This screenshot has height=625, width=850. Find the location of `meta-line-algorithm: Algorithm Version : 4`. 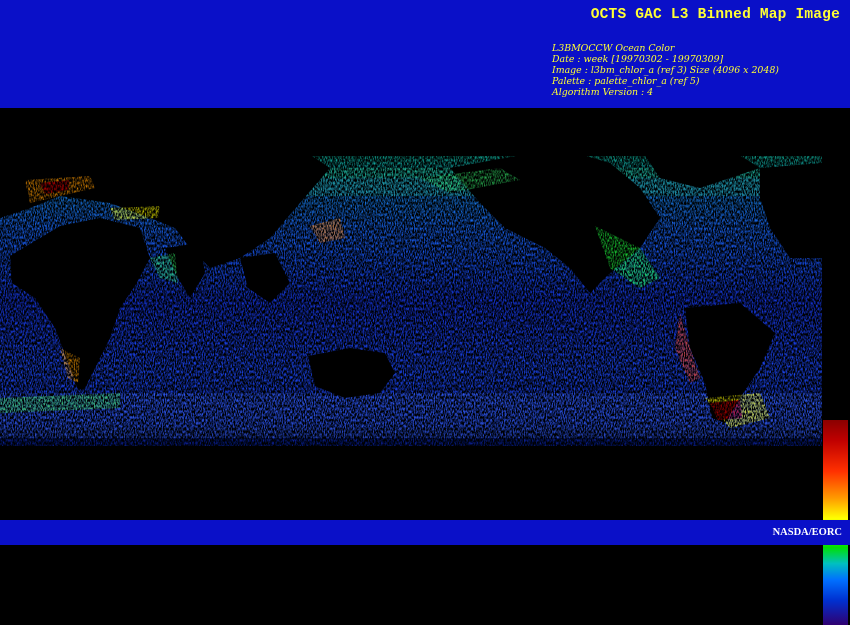

meta-line-algorithm: Algorithm Version : 4 is located at coordinates (603, 92).